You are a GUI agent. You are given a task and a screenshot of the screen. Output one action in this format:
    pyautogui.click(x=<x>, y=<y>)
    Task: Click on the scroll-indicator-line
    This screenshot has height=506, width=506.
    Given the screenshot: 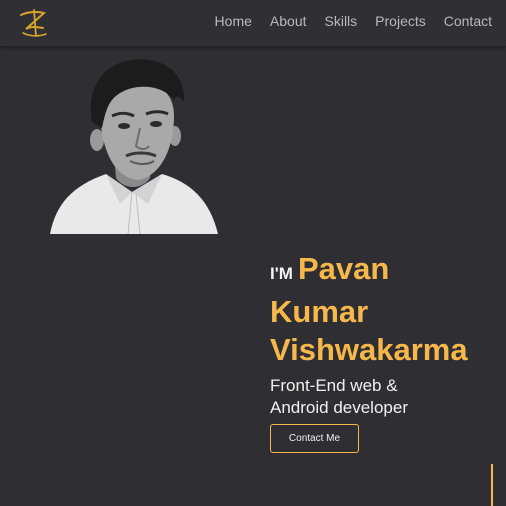 What is the action you would take?
    pyautogui.click(x=492, y=485)
    